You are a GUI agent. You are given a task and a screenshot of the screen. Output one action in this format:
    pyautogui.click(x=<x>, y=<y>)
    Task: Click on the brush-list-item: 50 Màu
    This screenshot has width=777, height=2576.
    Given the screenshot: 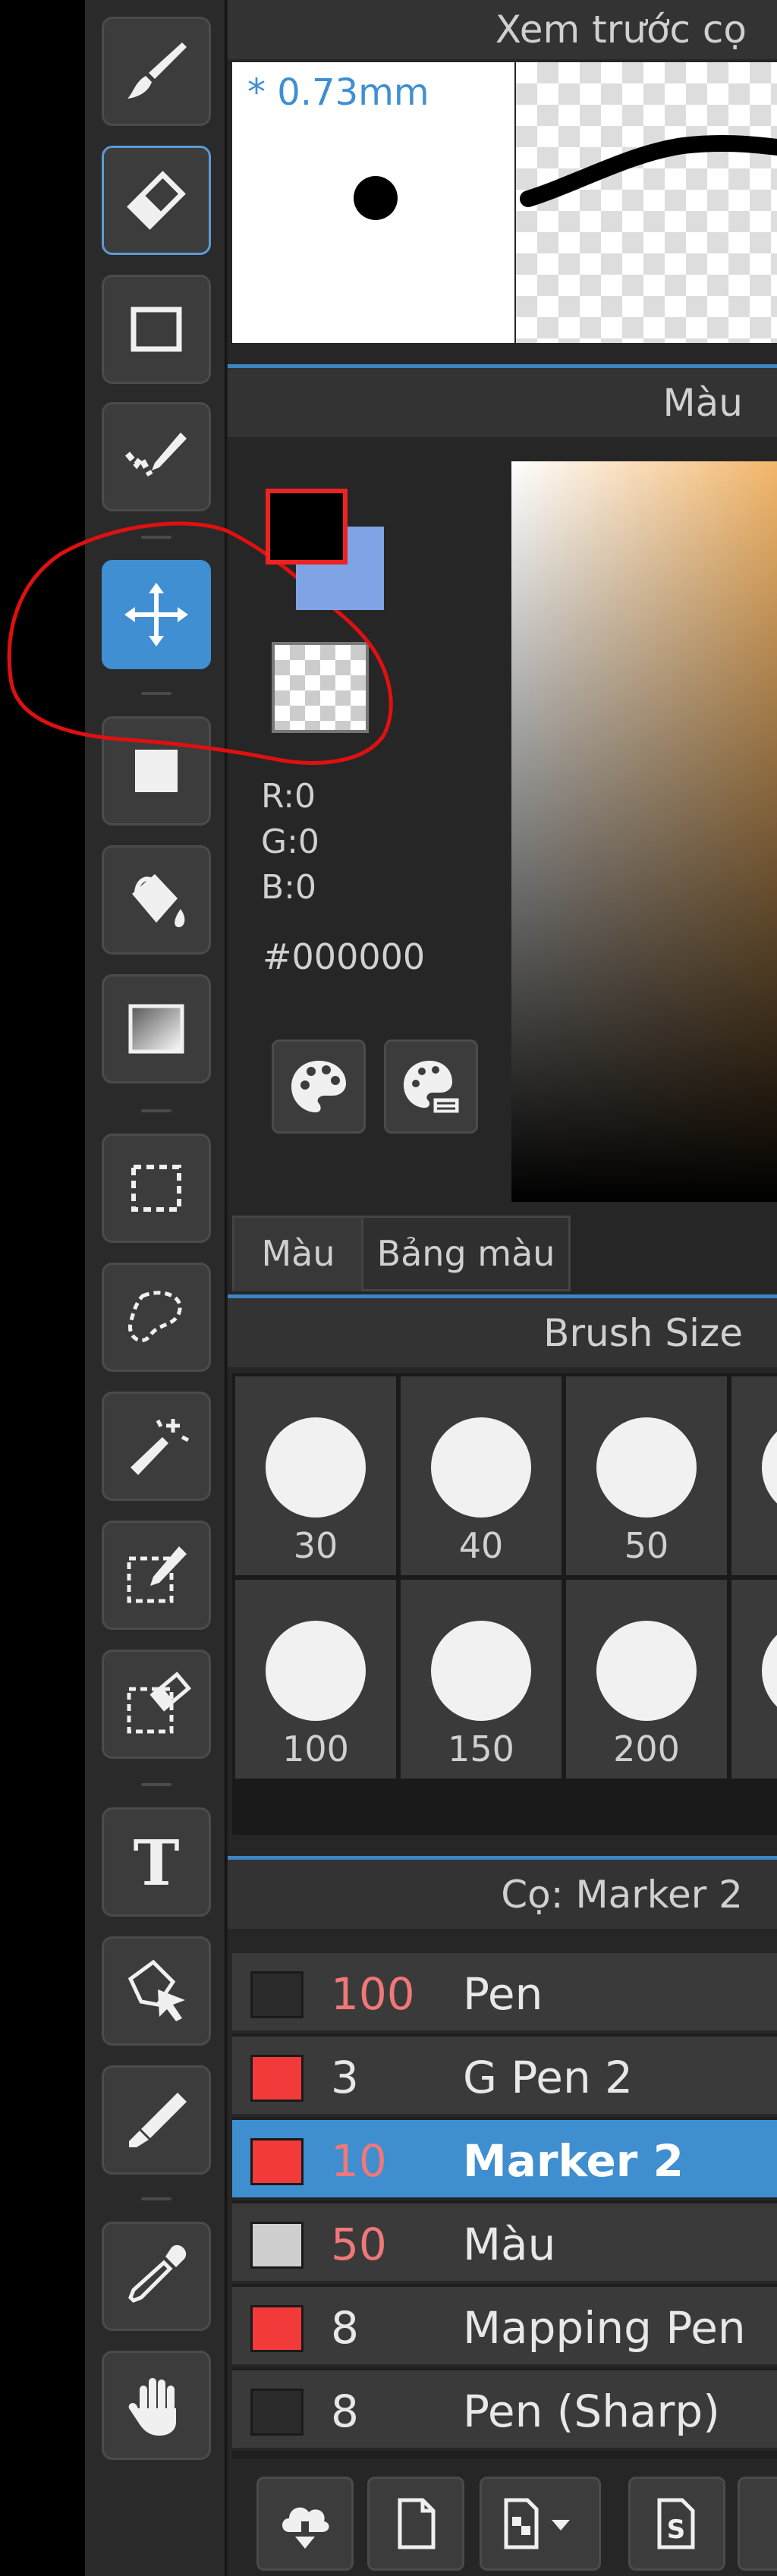 What is the action you would take?
    pyautogui.click(x=504, y=2243)
    